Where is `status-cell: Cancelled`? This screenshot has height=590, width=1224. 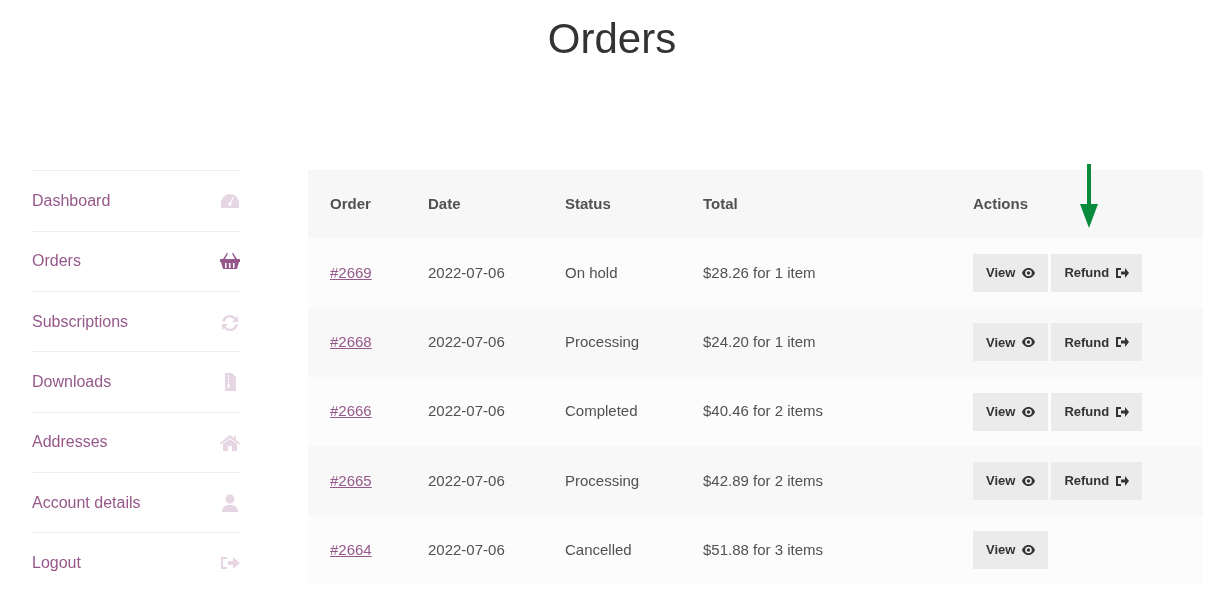 status-cell: Cancelled is located at coordinates (598, 549).